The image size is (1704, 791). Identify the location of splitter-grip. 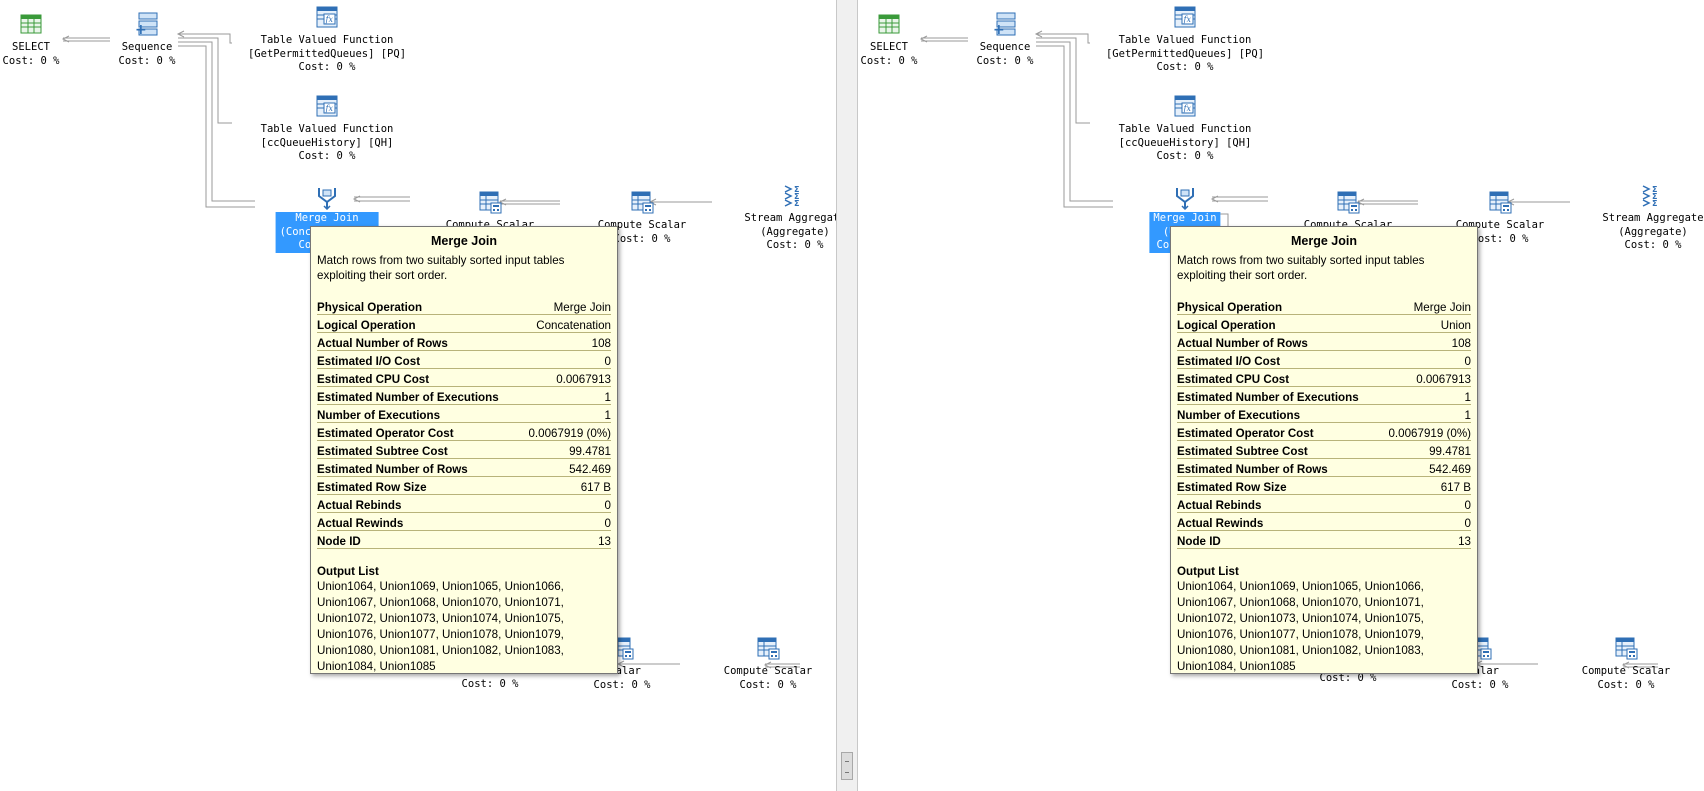
(847, 766).